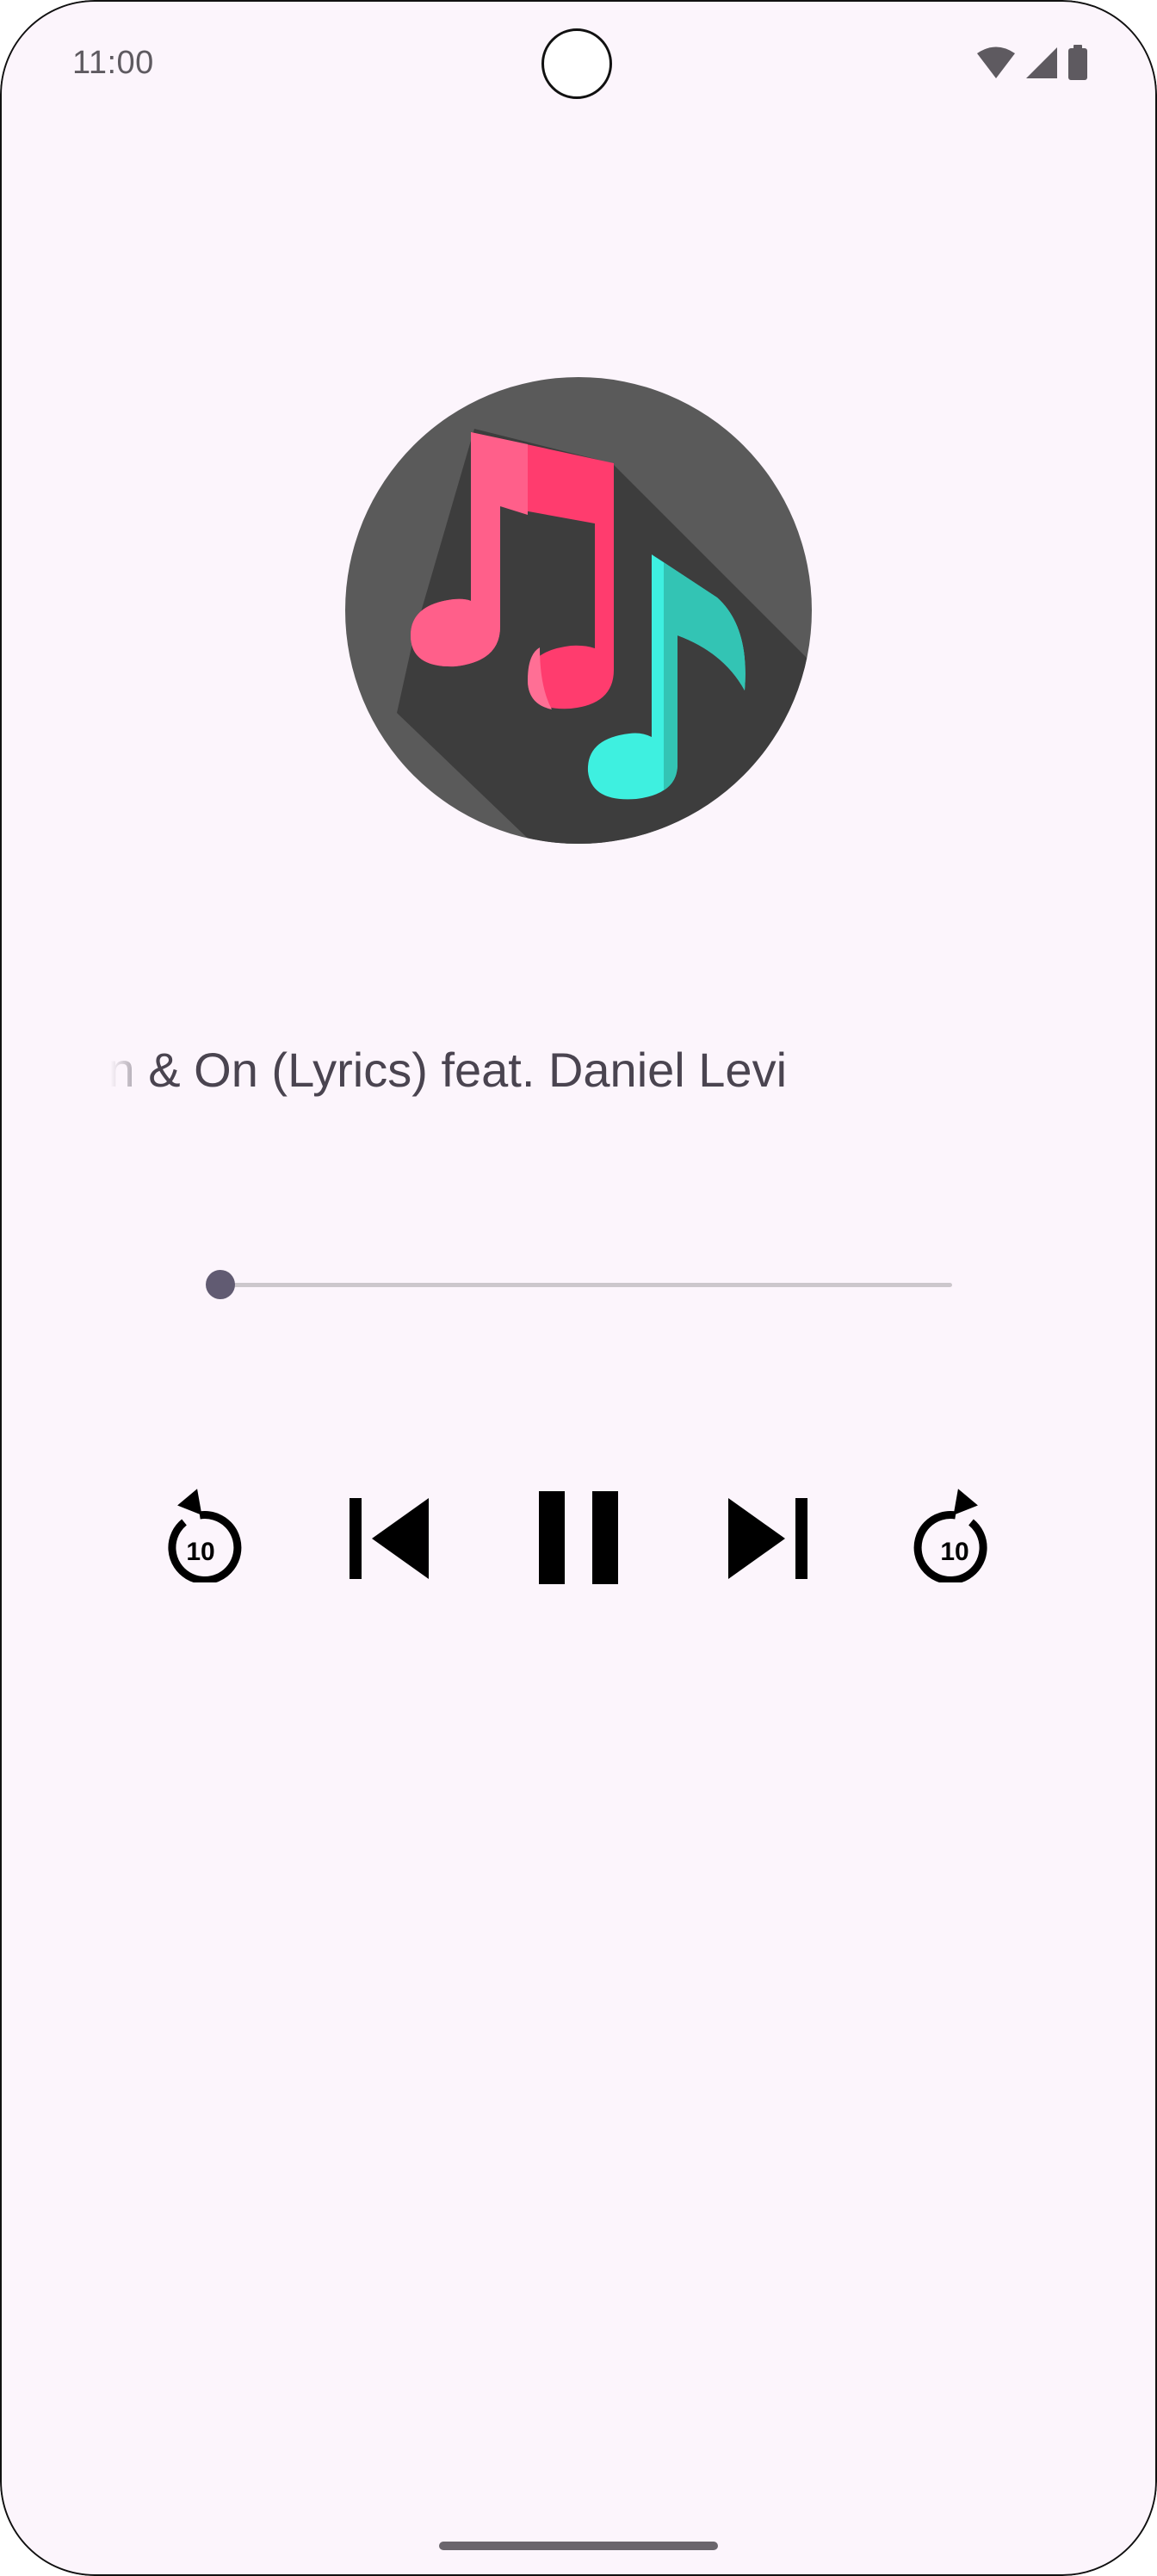  I want to click on battery-icon, so click(1077, 63).